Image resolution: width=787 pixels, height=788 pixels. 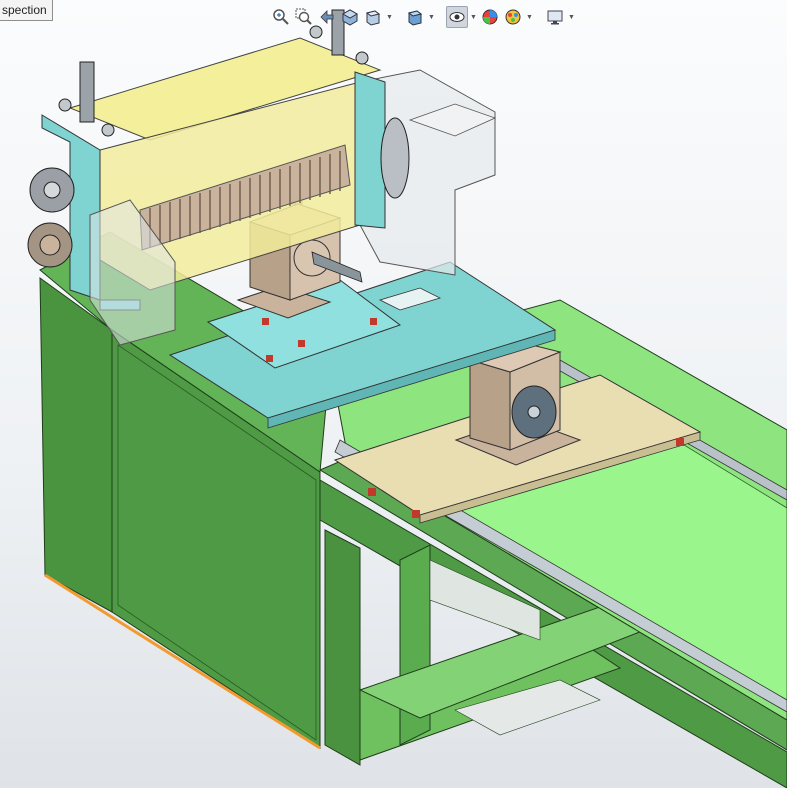 I want to click on left-frame-side, so click(x=76, y=445).